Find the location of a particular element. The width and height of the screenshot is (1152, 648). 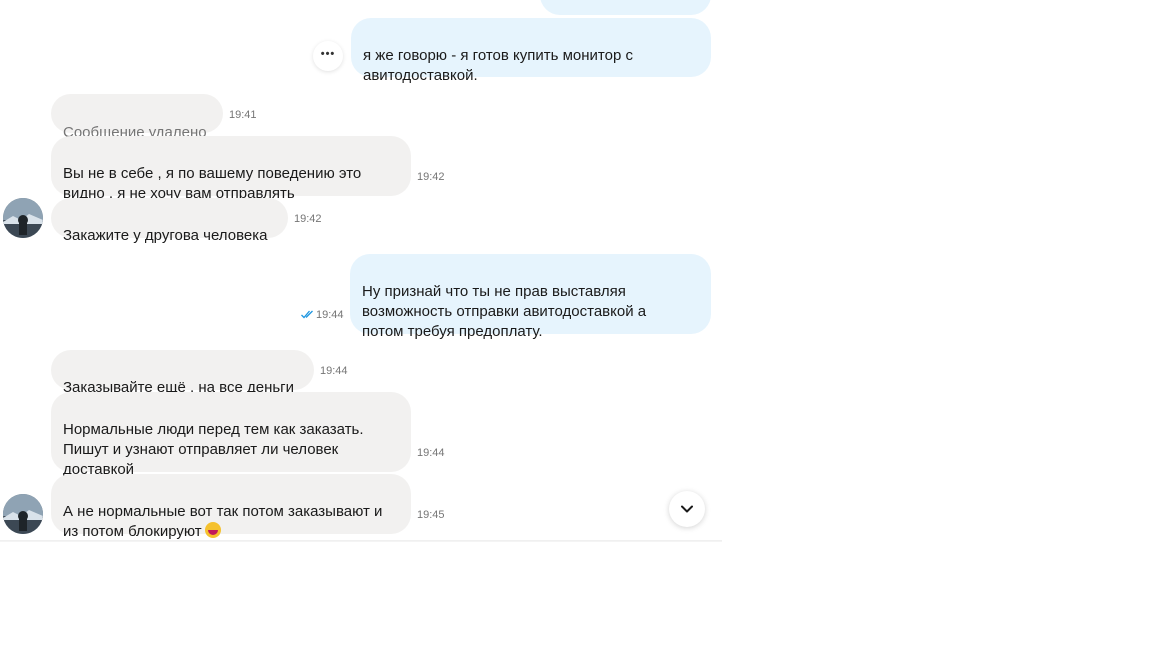

more-dots-icon: ••• is located at coordinates (328, 54).